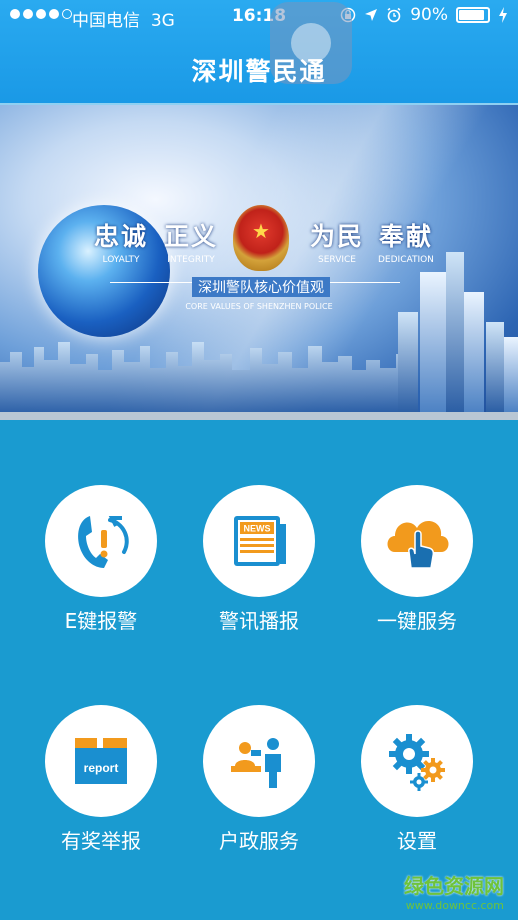 This screenshot has width=518, height=920. I want to click on svg-text: NEWS, so click(257, 529).